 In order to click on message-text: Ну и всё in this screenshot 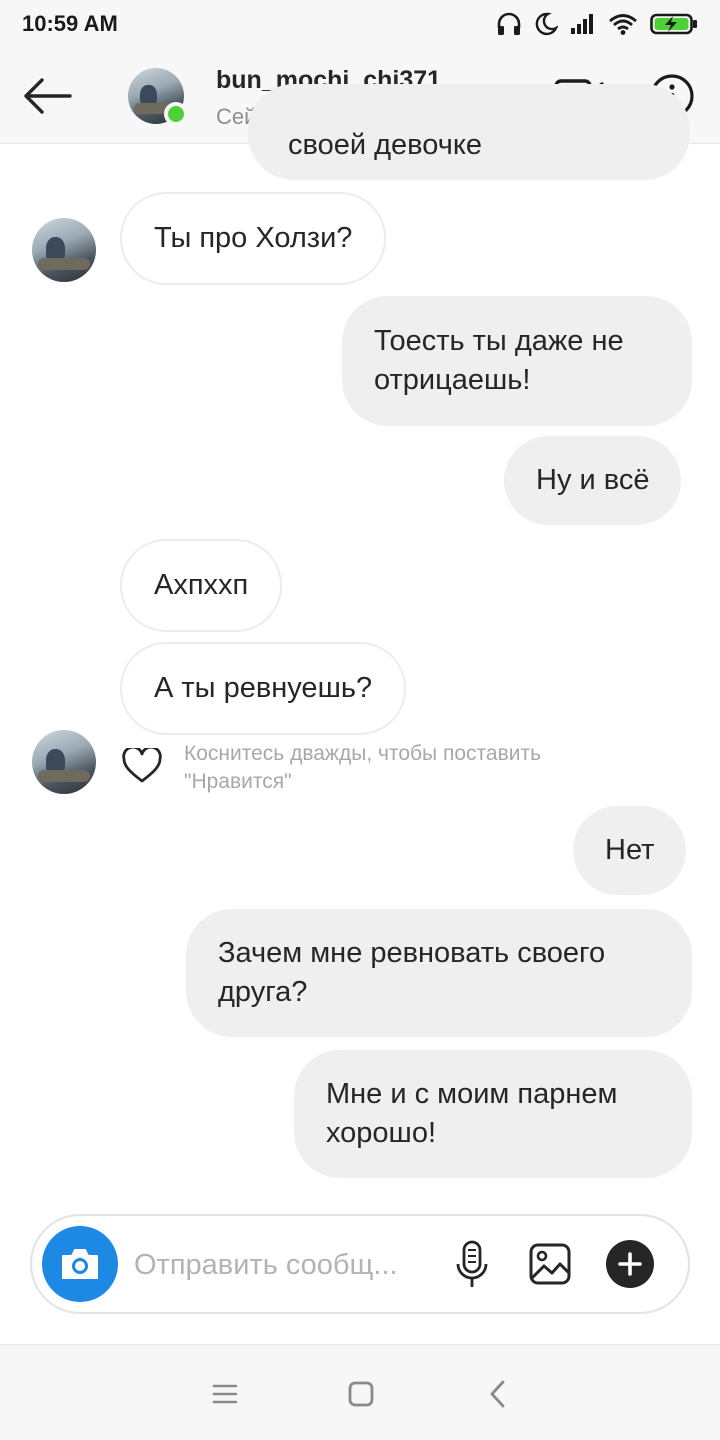, I will do `click(593, 480)`.